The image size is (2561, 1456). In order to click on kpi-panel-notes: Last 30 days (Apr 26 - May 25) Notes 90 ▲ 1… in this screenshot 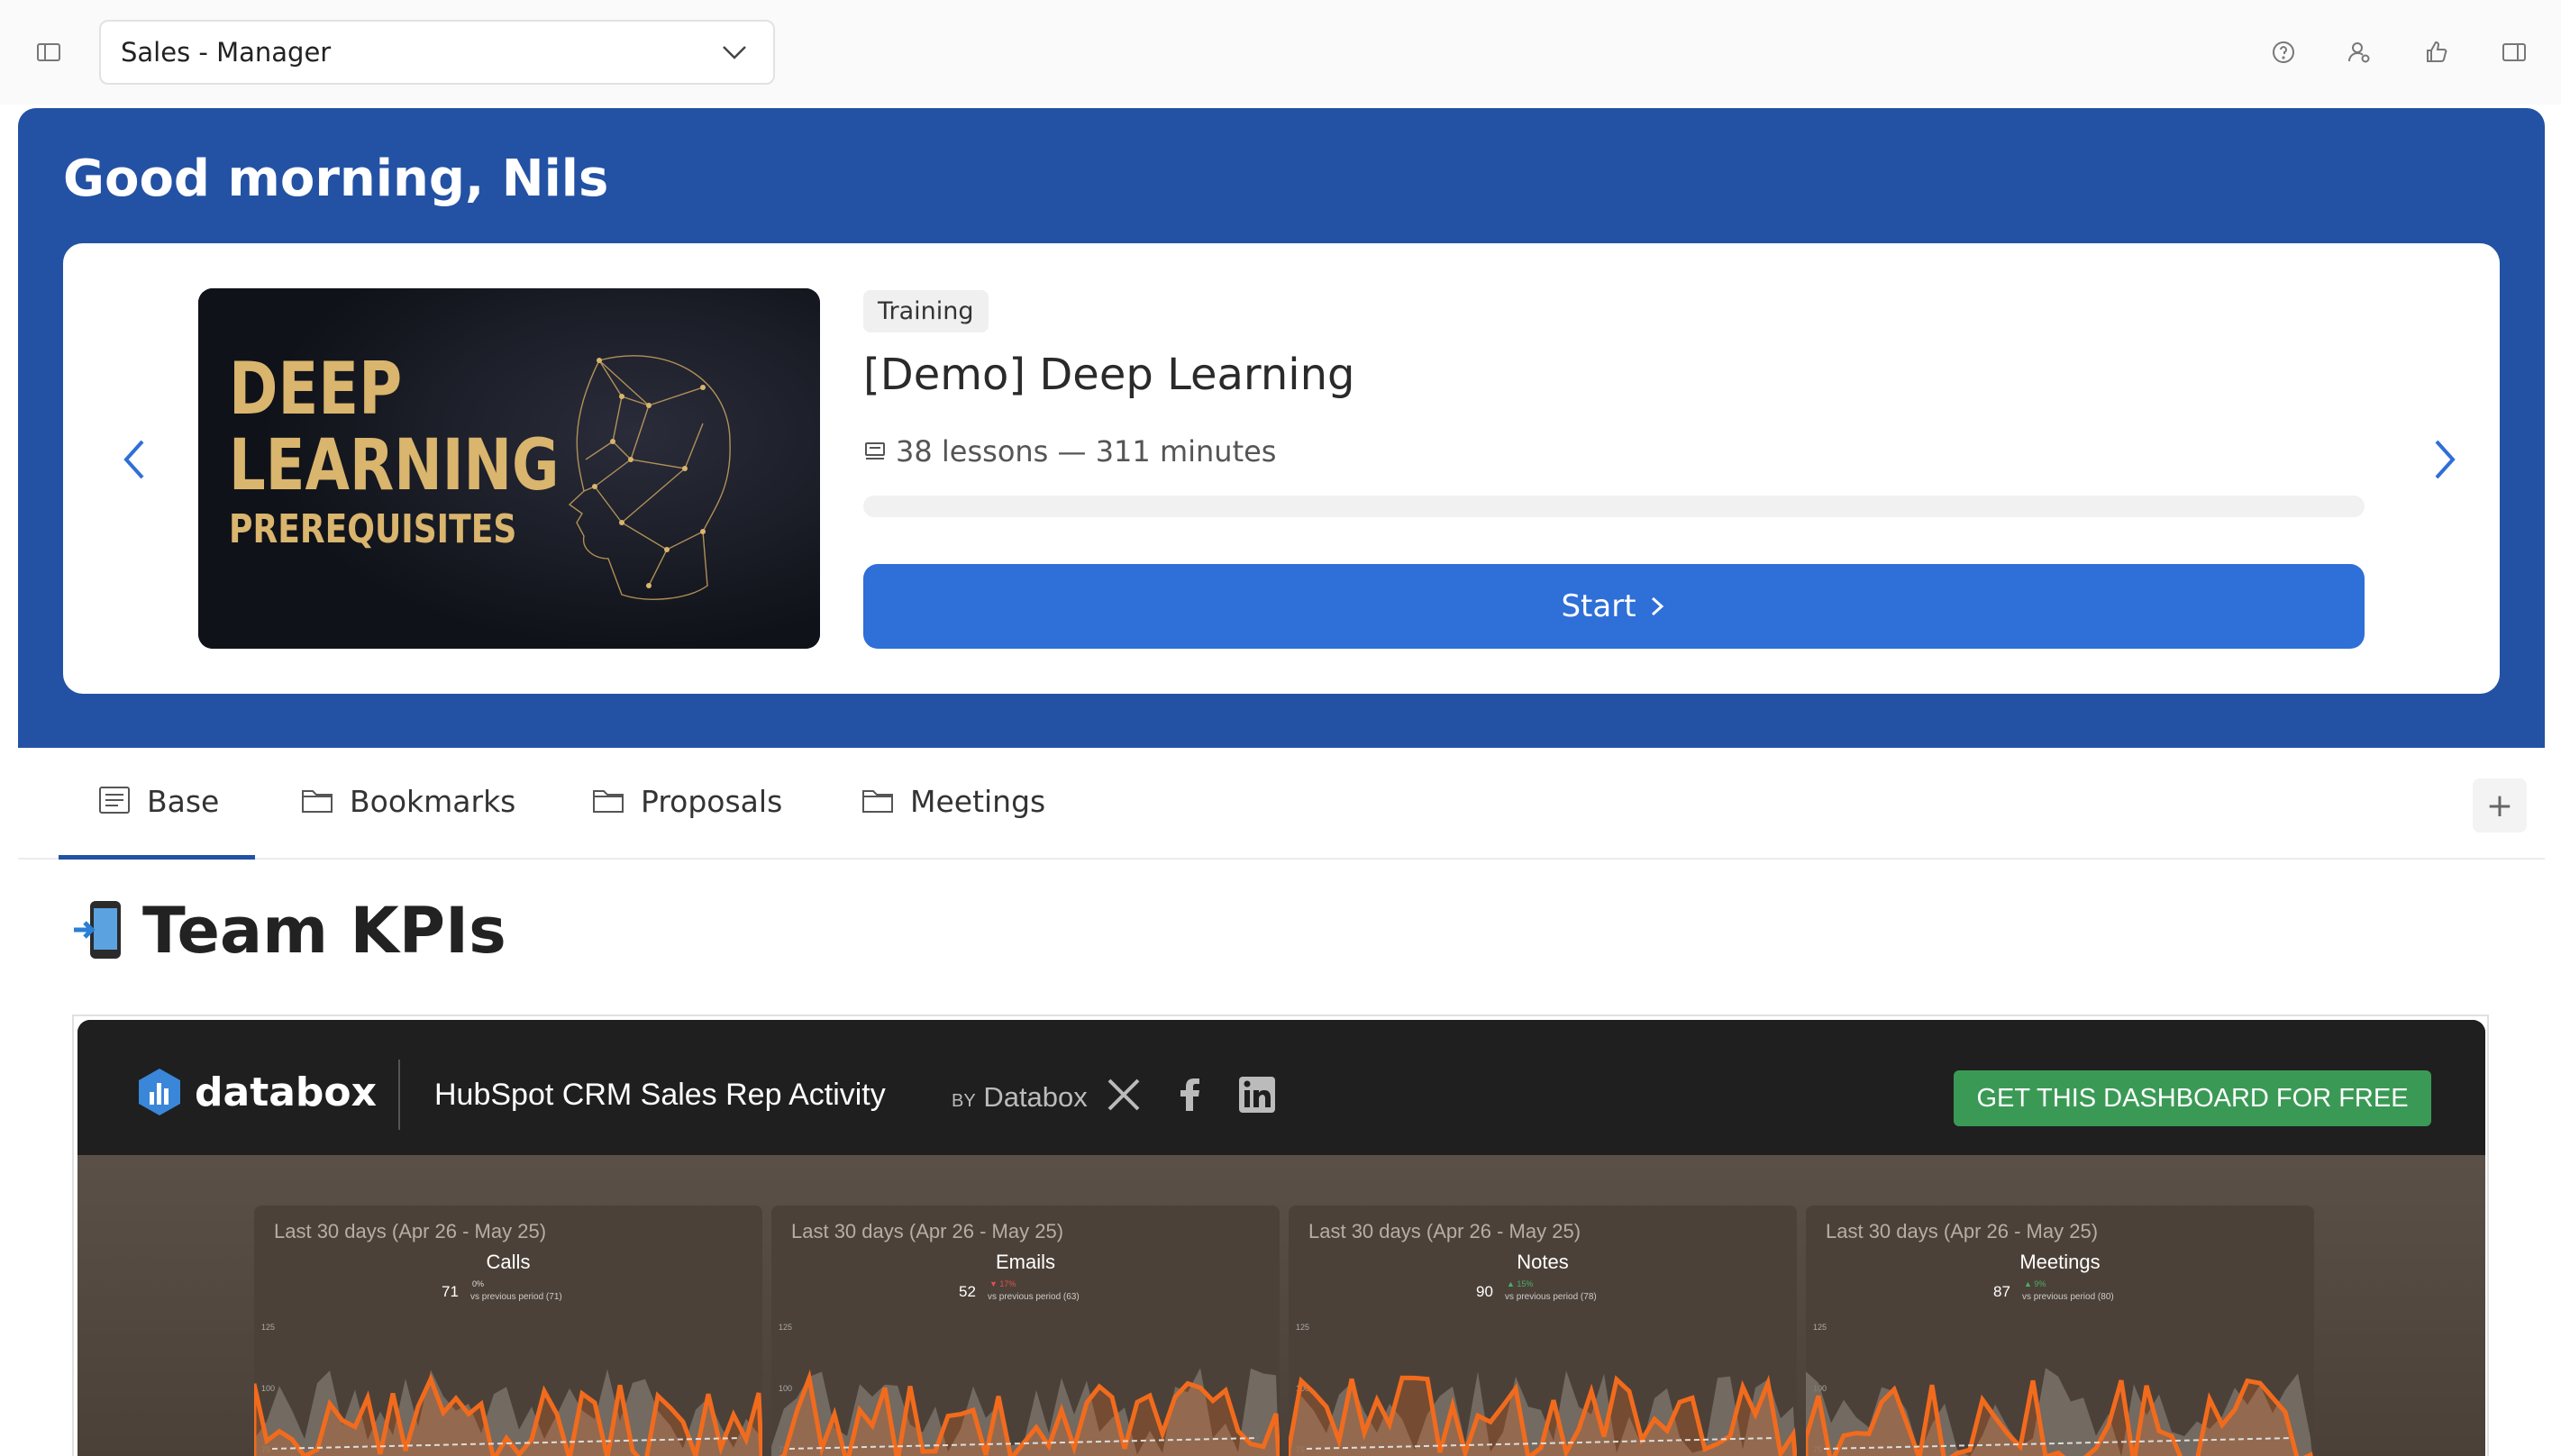, I will do `click(1543, 1331)`.